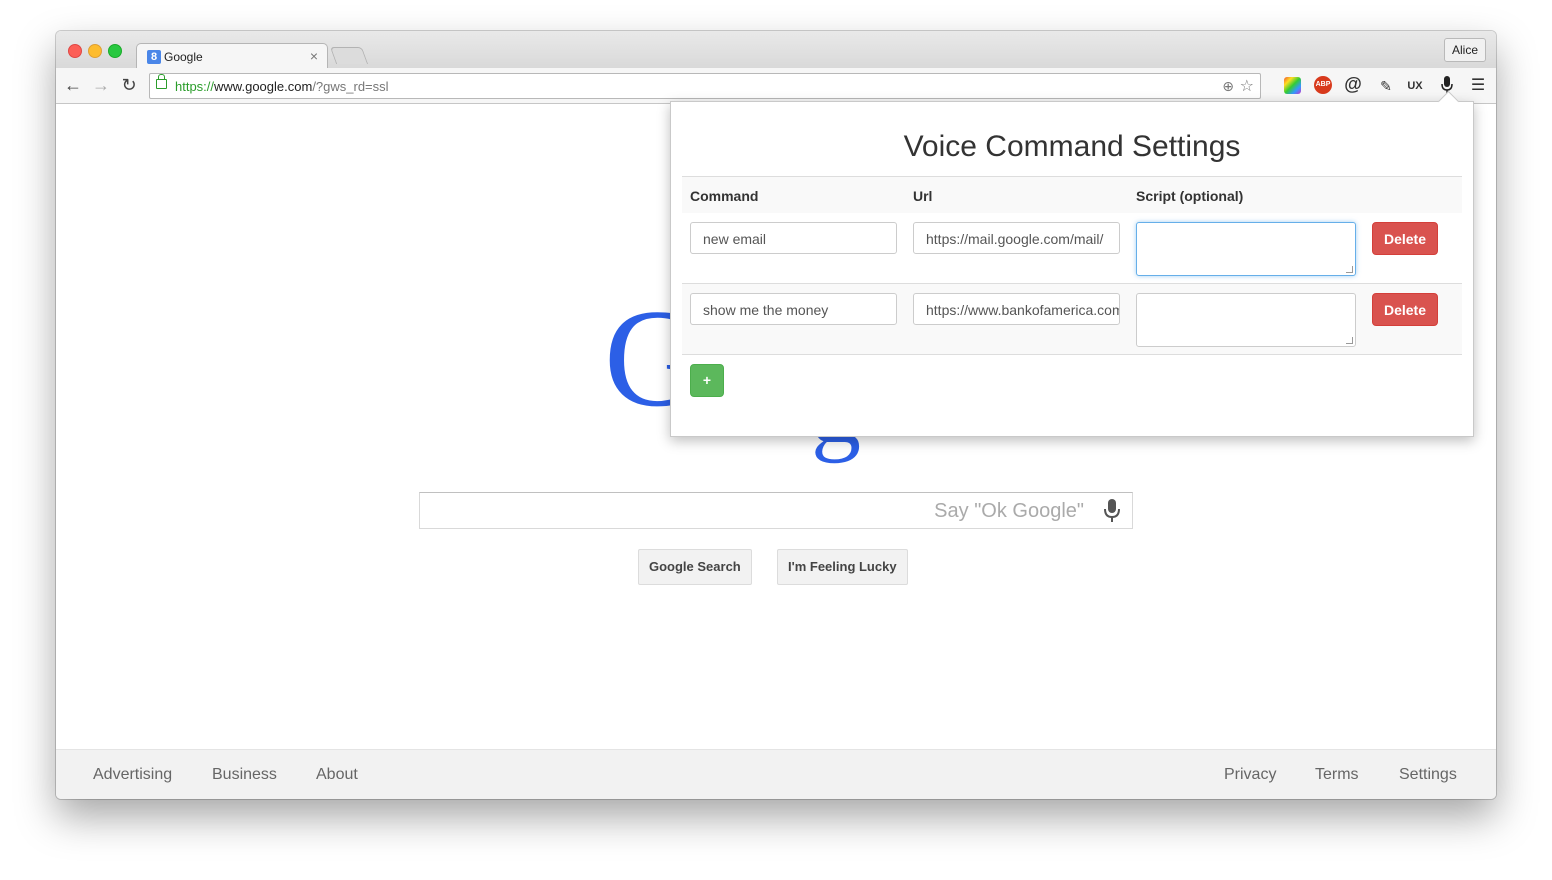 The height and width of the screenshot is (880, 1552). I want to click on bookmark-star-icon: ☆, so click(1247, 86).